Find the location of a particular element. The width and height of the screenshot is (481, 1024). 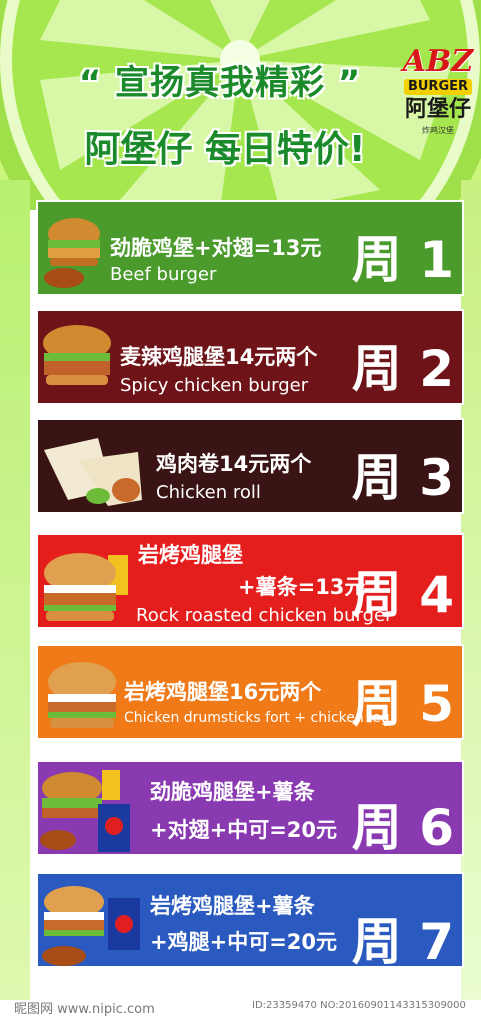

left-green-strip is located at coordinates (15, 590).